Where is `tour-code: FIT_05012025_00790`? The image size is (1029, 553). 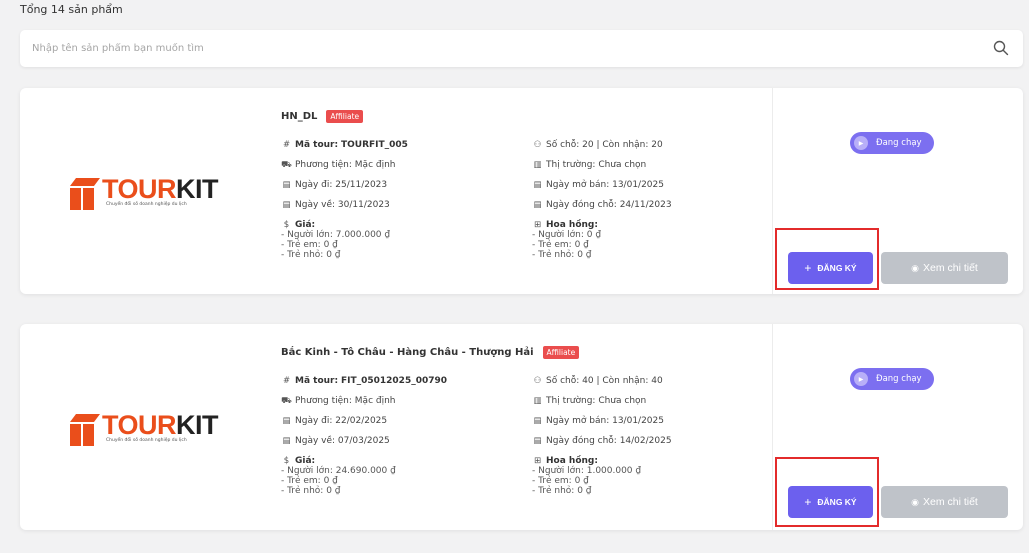 tour-code: FIT_05012025_00790 is located at coordinates (394, 381).